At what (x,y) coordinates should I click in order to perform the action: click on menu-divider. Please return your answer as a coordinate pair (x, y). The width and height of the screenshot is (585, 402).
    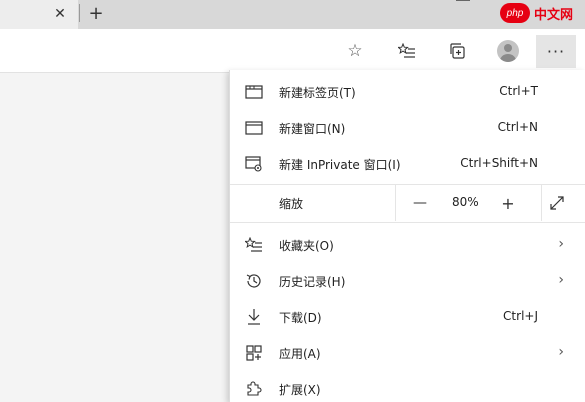
    Looking at the image, I should click on (407, 222).